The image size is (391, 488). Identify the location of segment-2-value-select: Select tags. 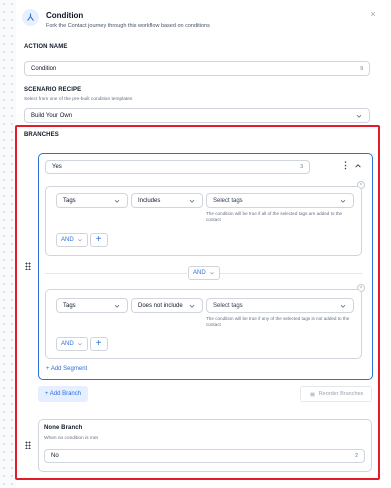
(280, 305).